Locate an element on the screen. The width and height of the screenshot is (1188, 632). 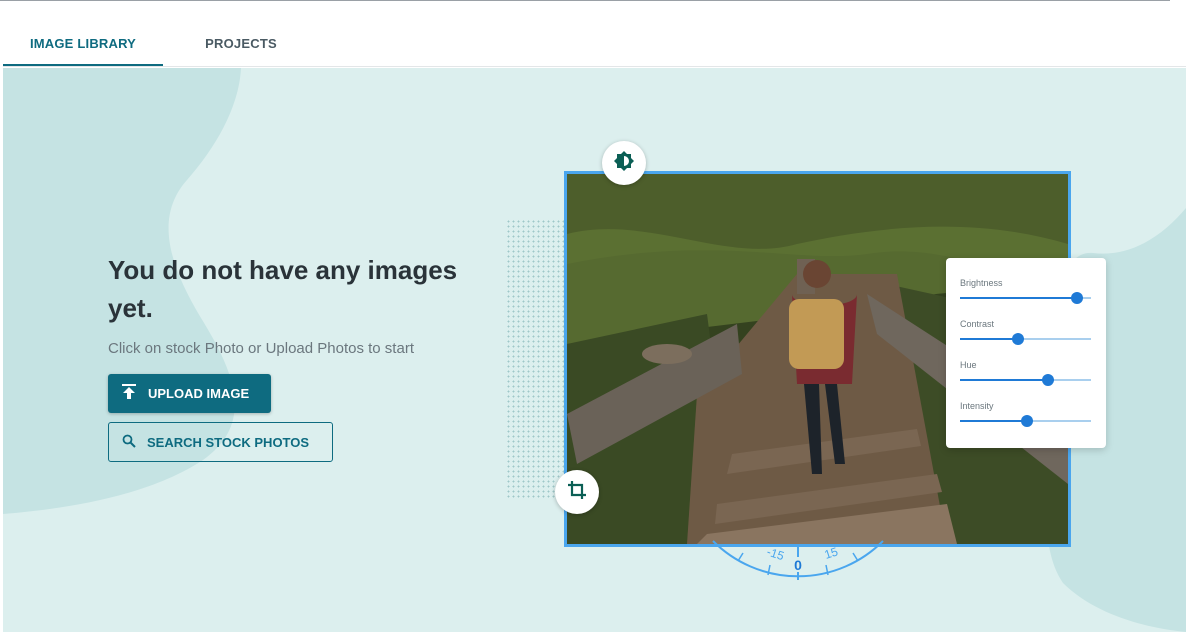
crop-button is located at coordinates (577, 492).